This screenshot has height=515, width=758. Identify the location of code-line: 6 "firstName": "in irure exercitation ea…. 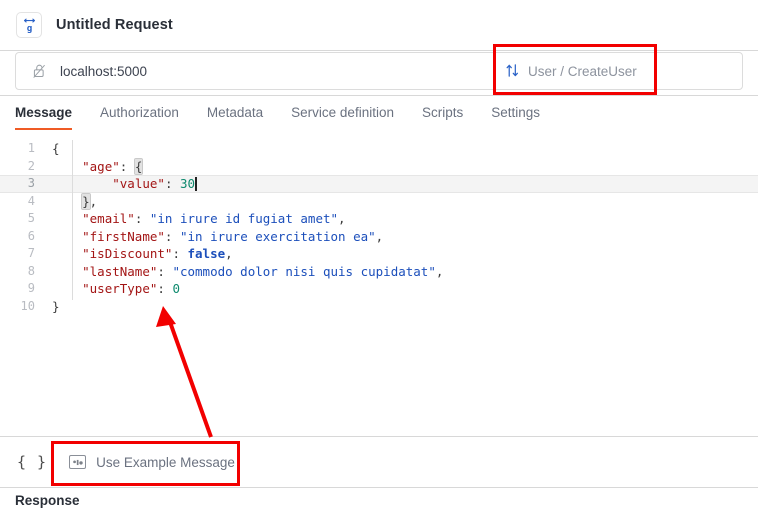
(379, 237).